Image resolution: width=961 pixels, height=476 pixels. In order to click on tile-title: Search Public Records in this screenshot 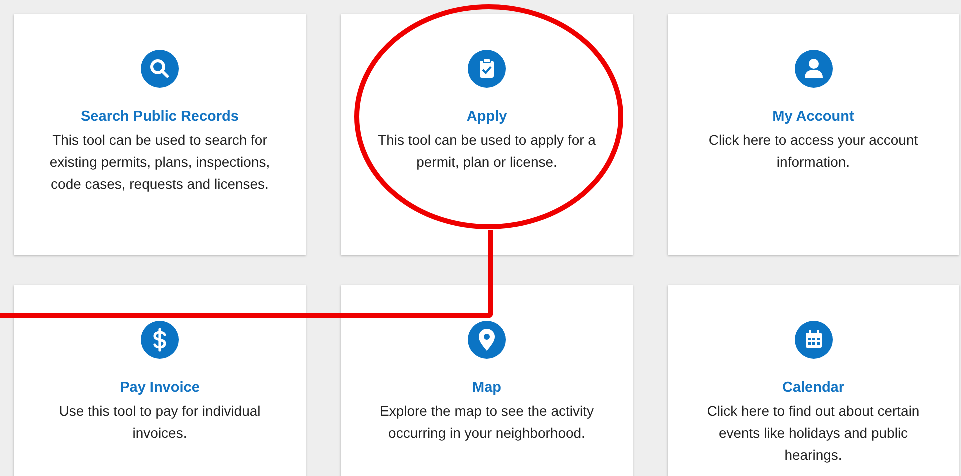, I will do `click(160, 117)`.